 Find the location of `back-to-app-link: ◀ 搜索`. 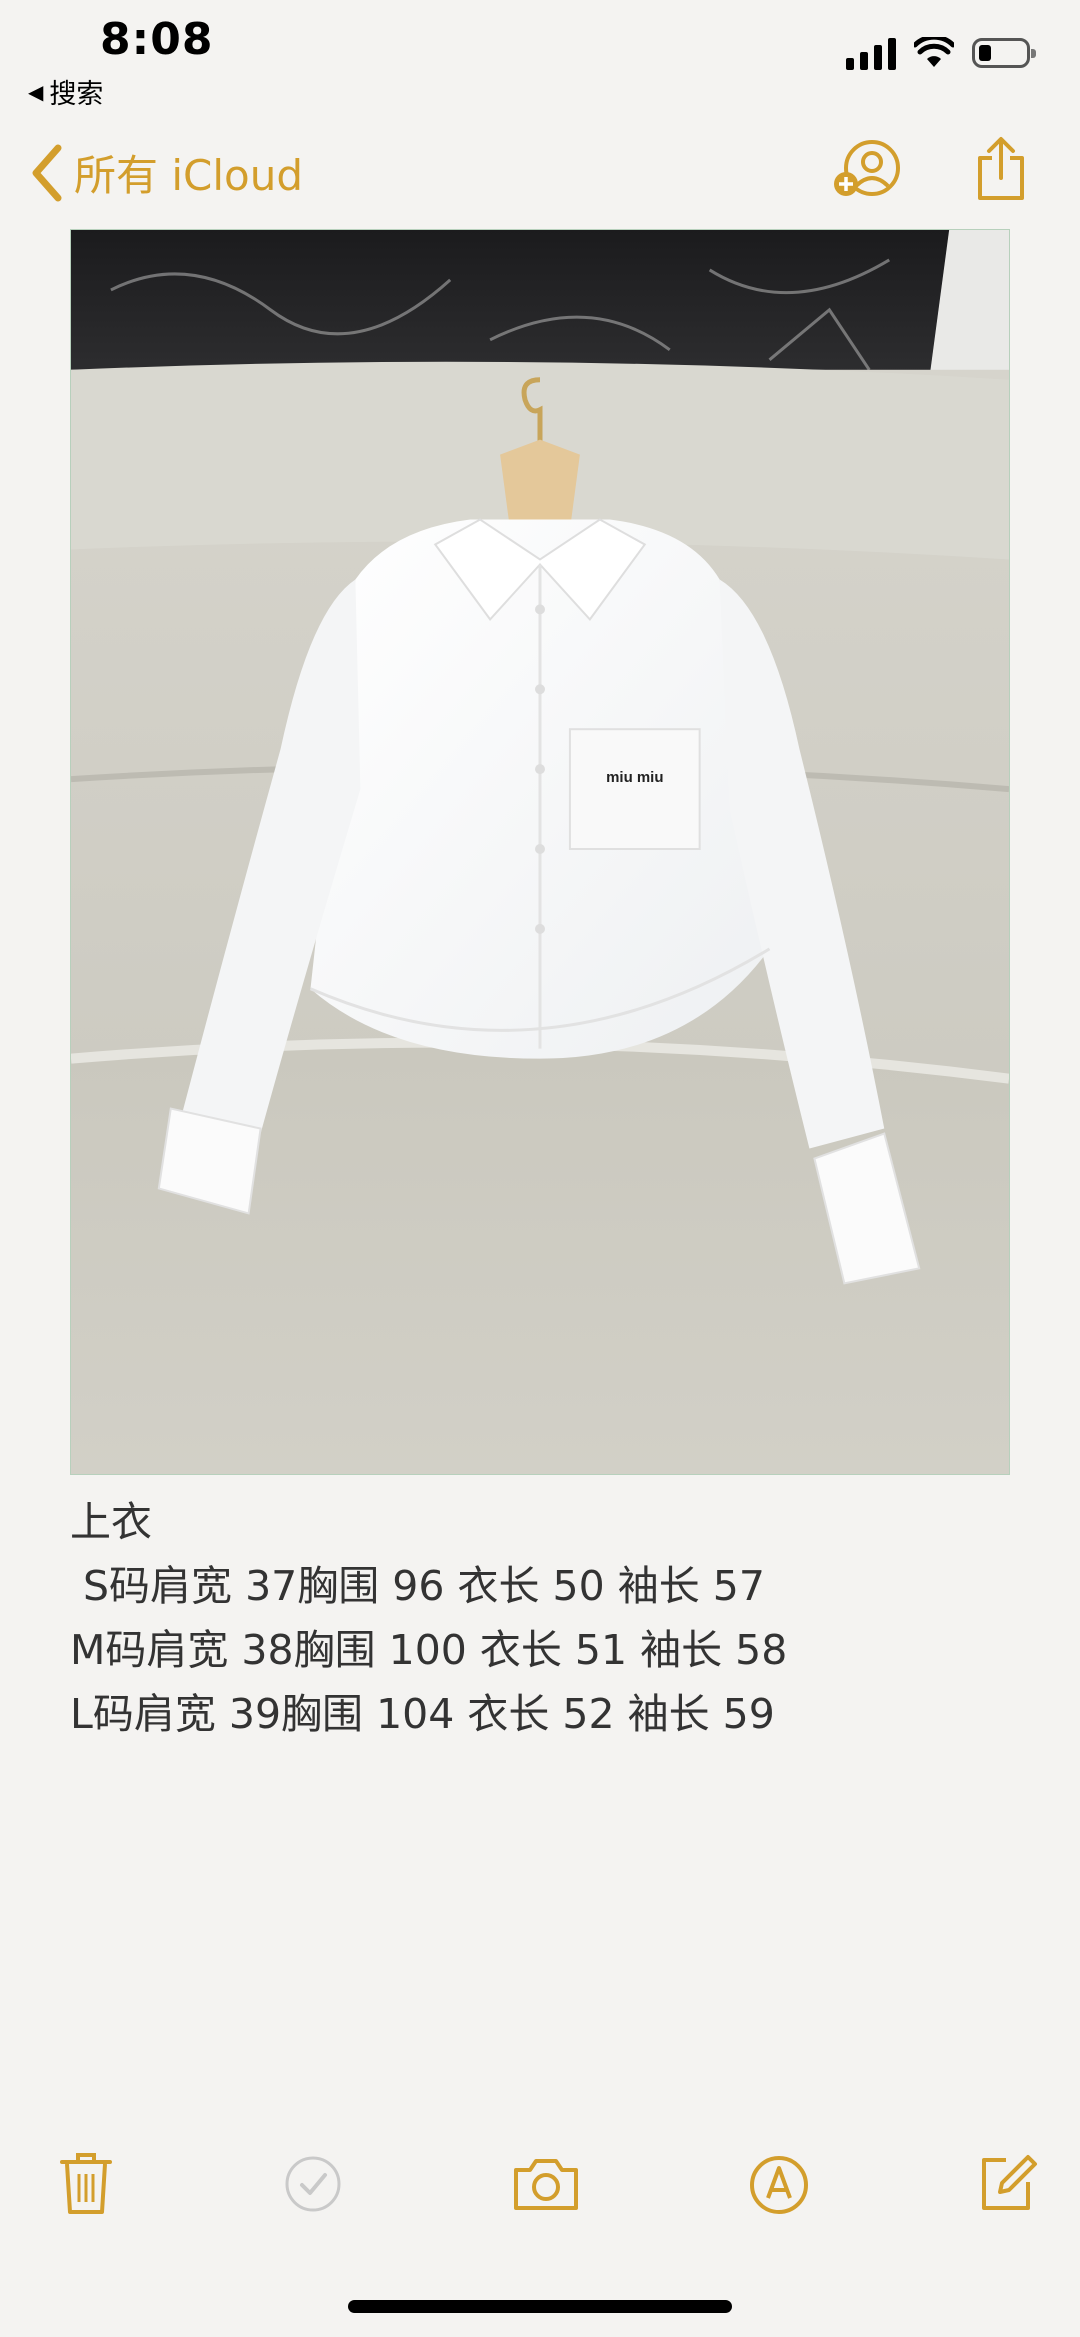

back-to-app-link: ◀ 搜索 is located at coordinates (65, 91).